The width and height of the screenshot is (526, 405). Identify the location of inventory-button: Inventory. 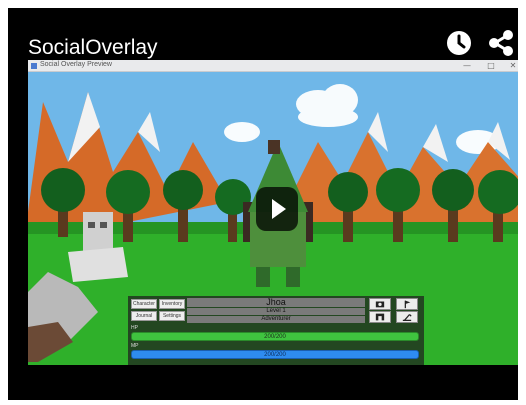
(172, 304).